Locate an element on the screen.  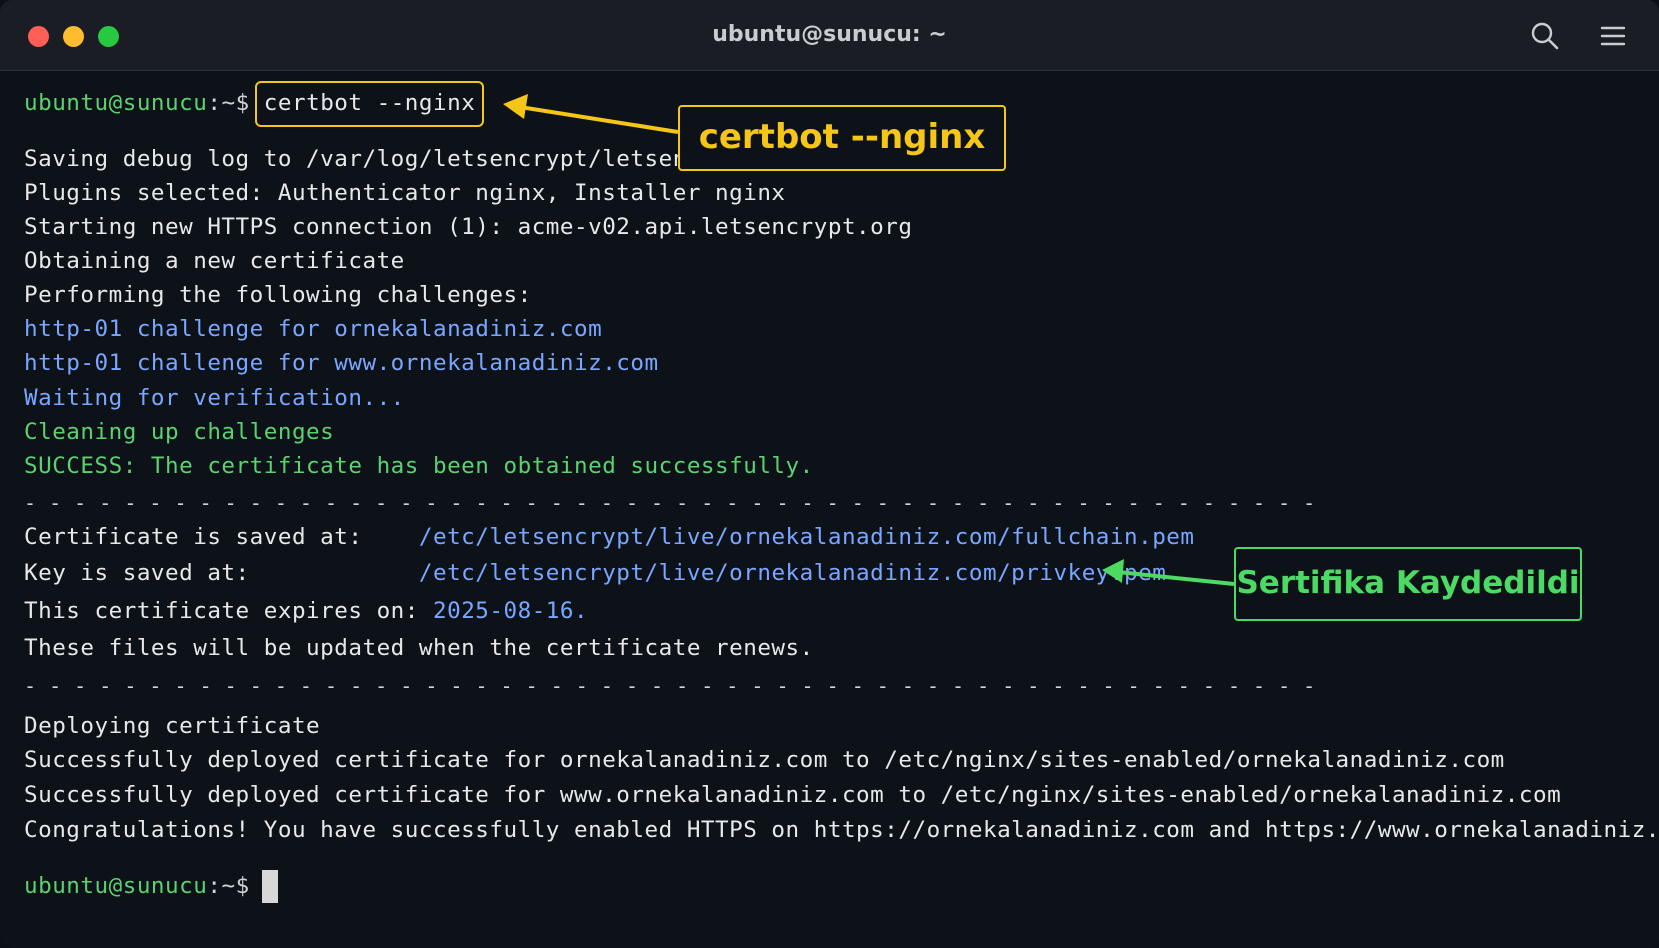
cleanup-line: Cleaning up challenges is located at coordinates (179, 432).